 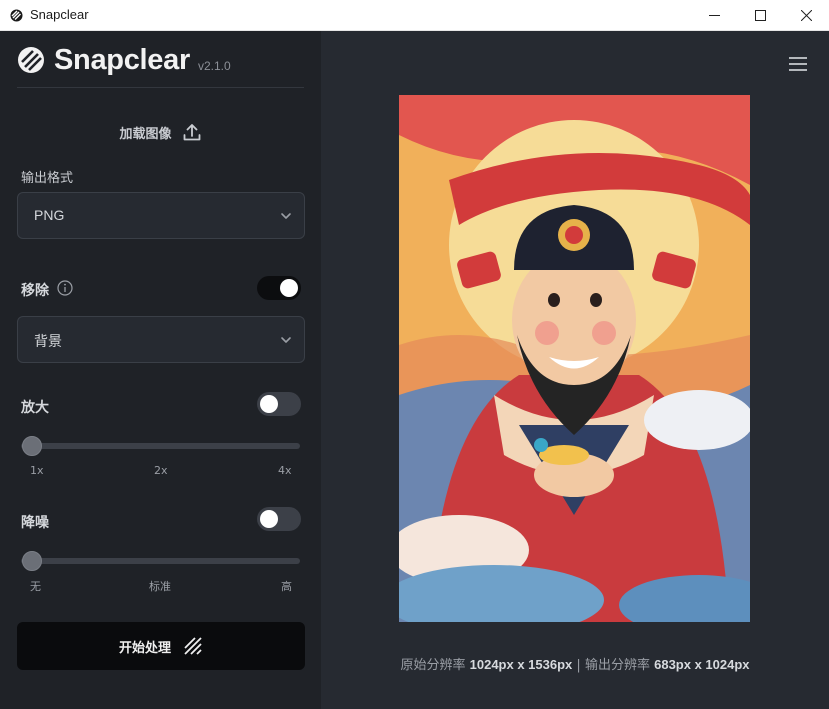 What do you see at coordinates (59, 14) in the screenshot?
I see `window-title: Snapclear` at bounding box center [59, 14].